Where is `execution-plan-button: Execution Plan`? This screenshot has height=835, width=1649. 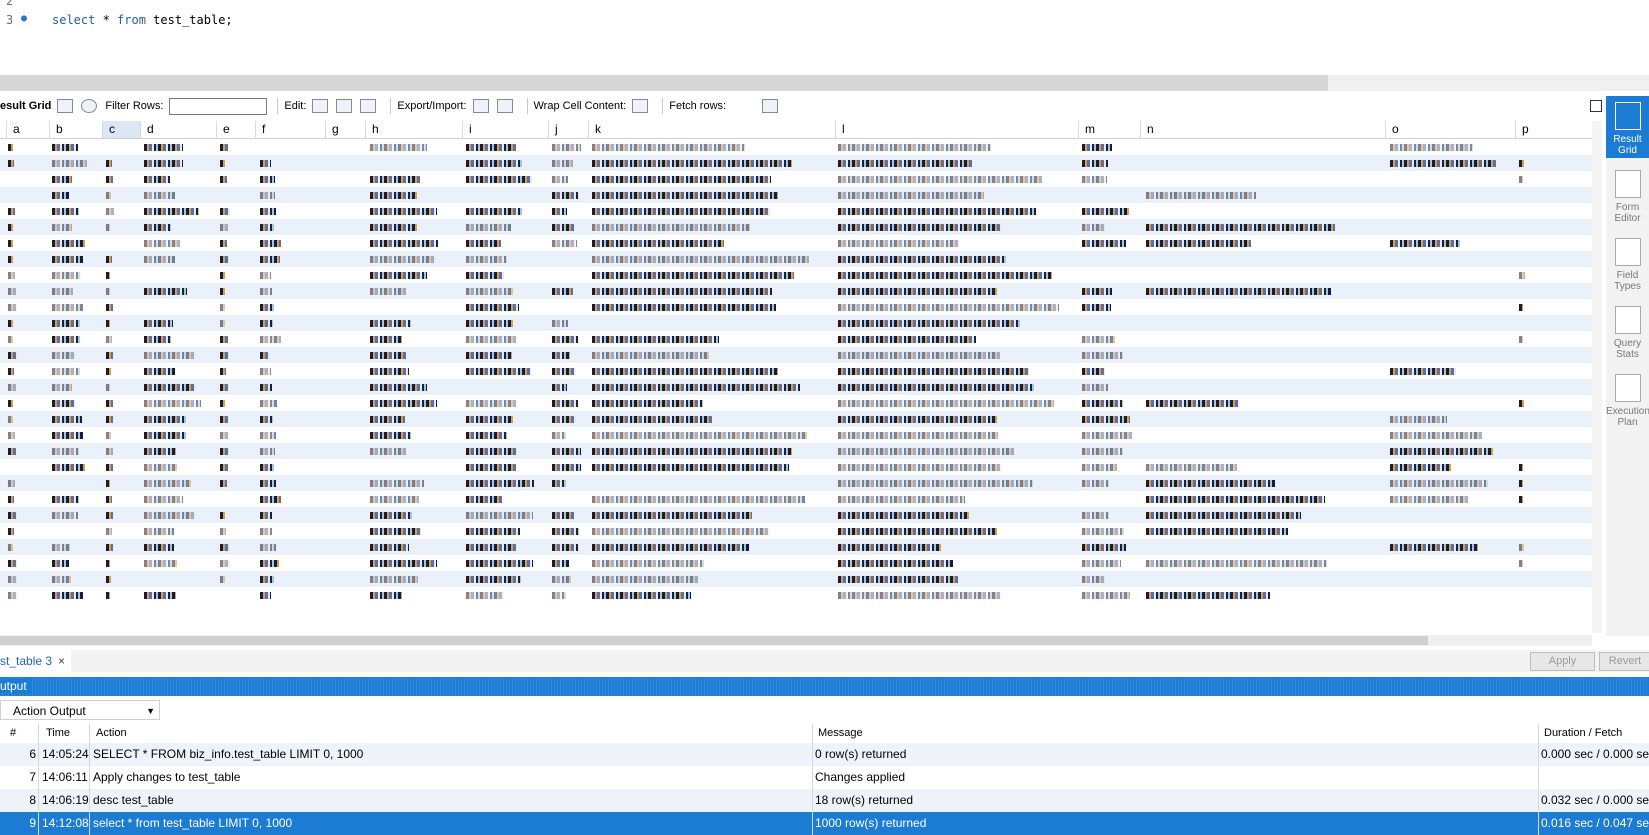
execution-plan-button: Execution Plan is located at coordinates (1627, 399).